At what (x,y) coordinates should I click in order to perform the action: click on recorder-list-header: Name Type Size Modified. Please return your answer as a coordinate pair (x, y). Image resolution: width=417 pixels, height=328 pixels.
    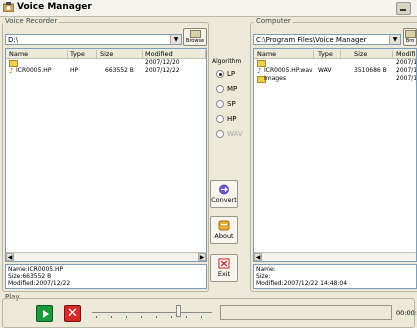
    Looking at the image, I should click on (106, 54).